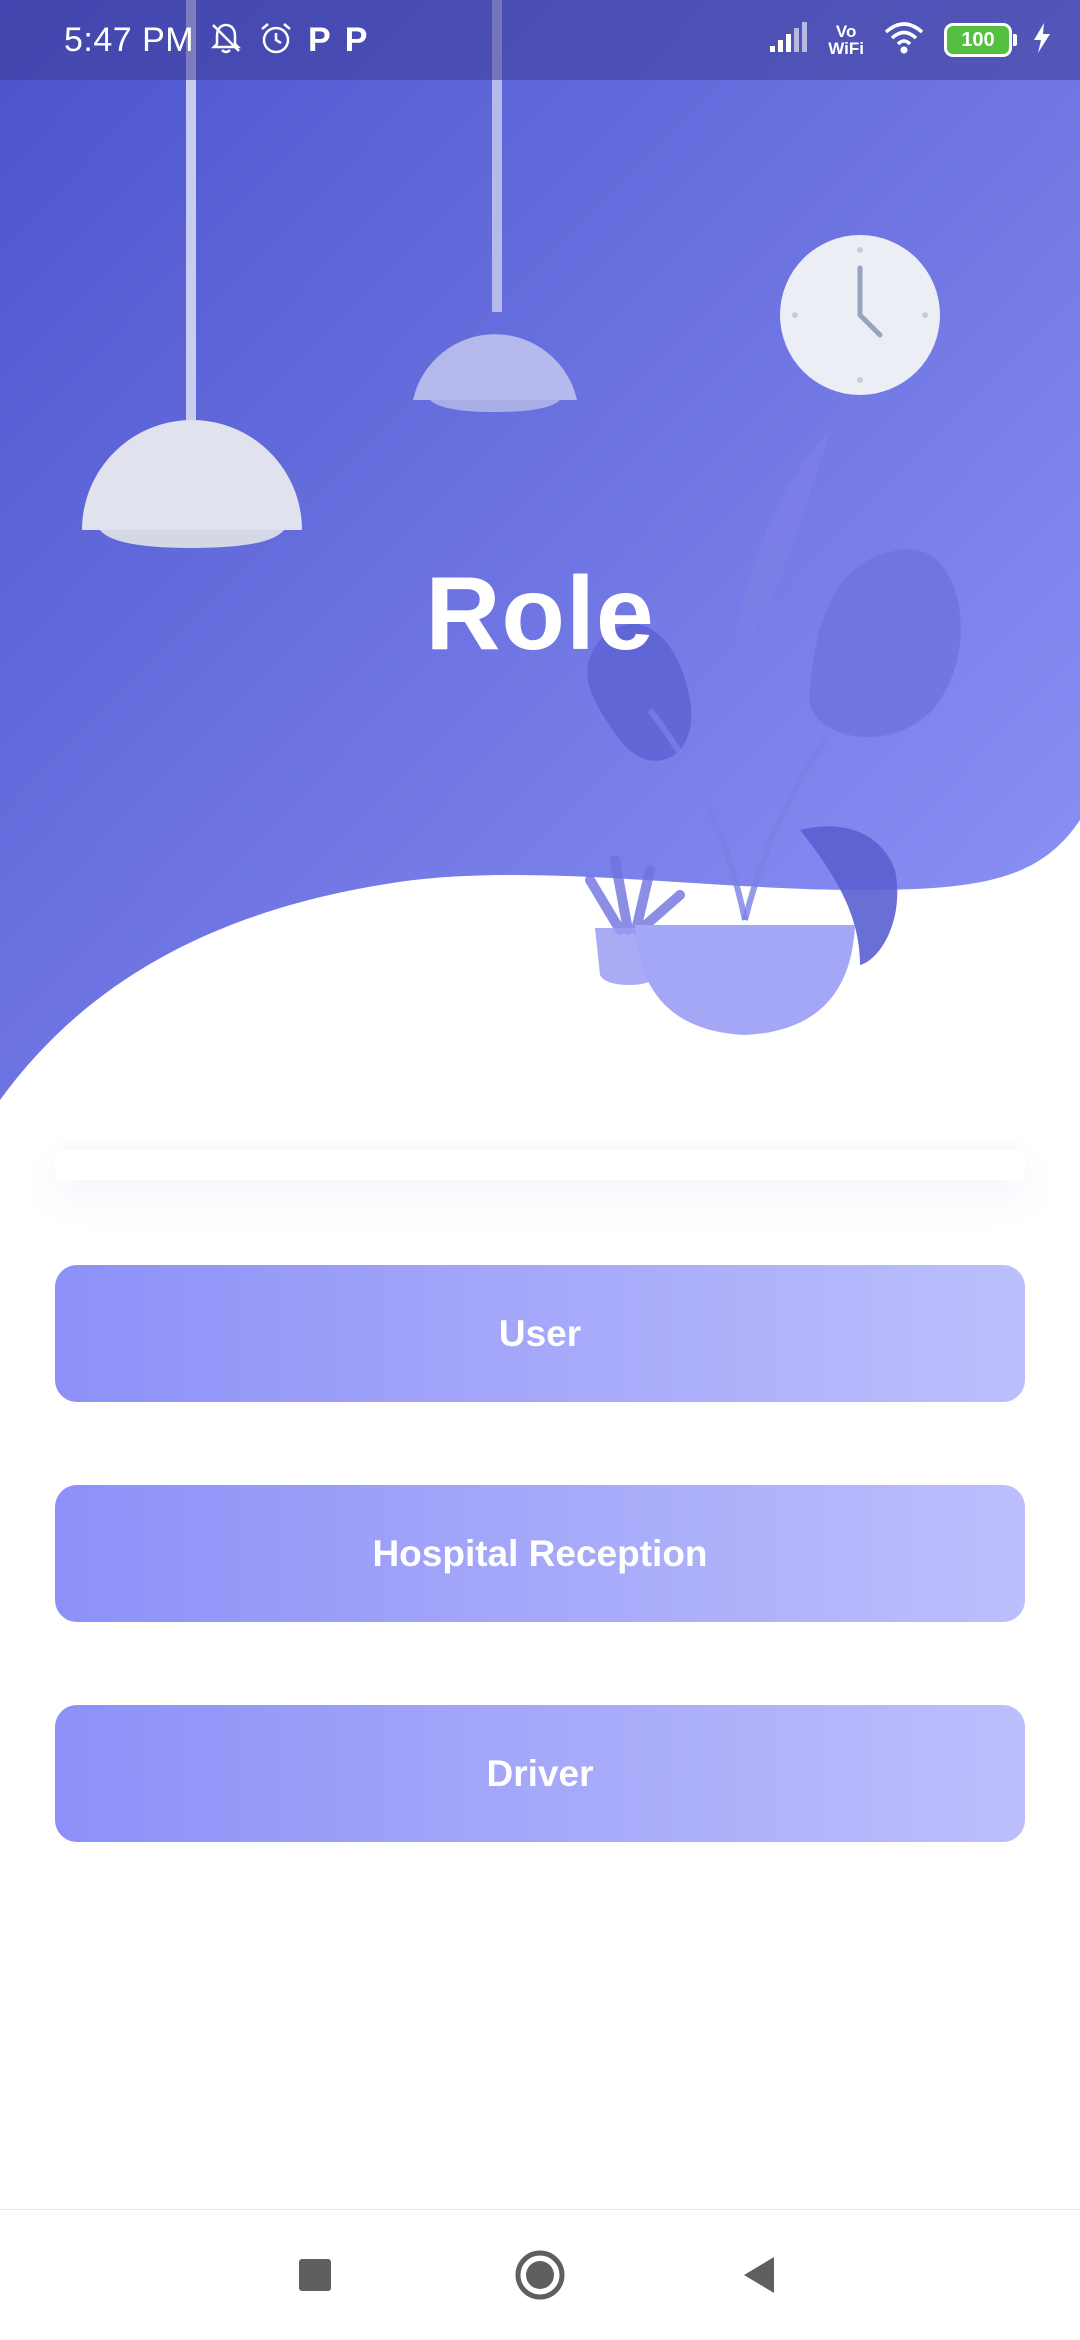 Image resolution: width=1080 pixels, height=2340 pixels. What do you see at coordinates (540, 1333) in the screenshot?
I see `user-role-button: User` at bounding box center [540, 1333].